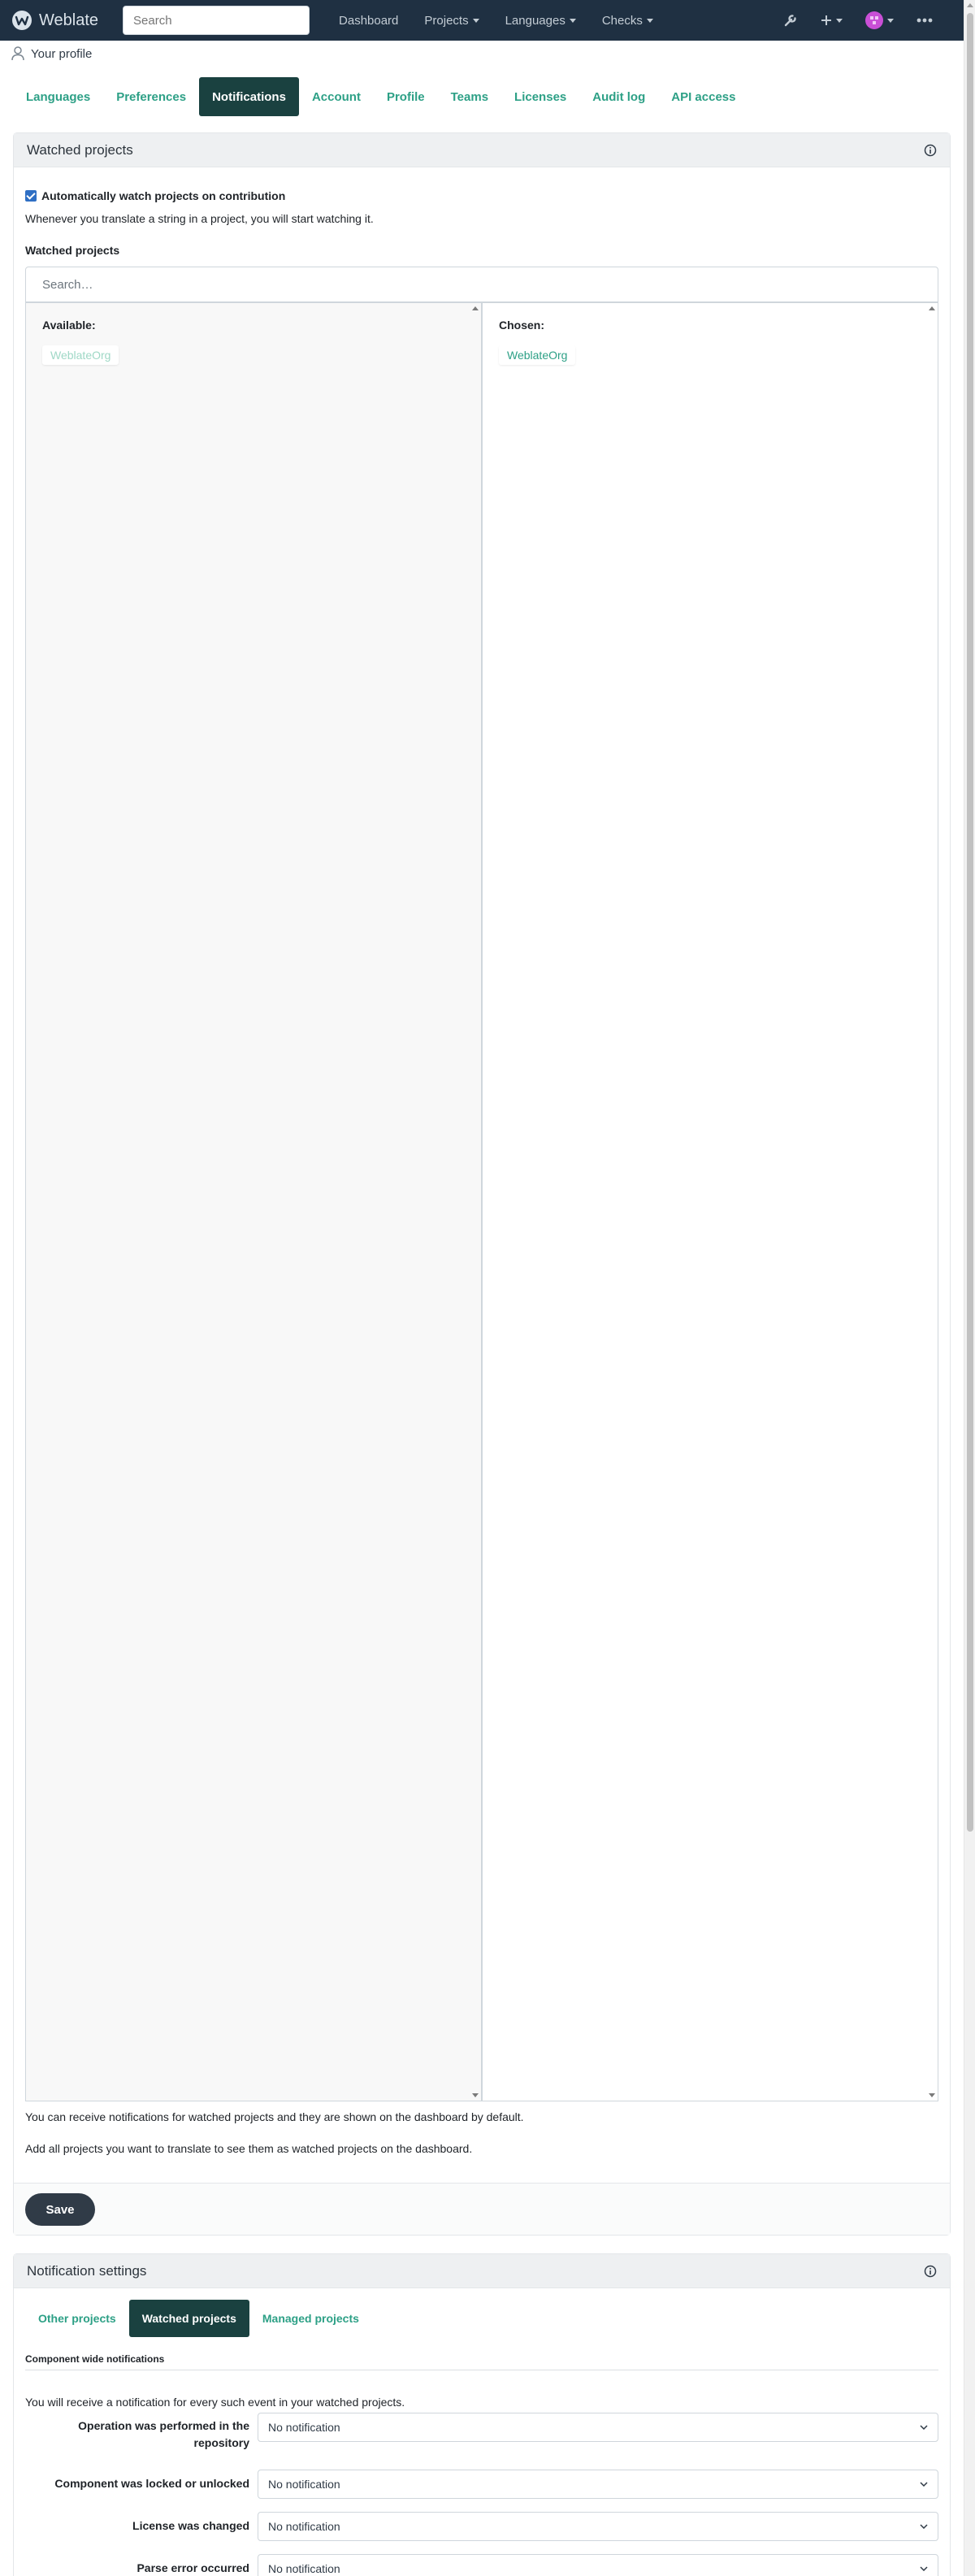 The image size is (975, 2576). What do you see at coordinates (826, 20) in the screenshot?
I see `plus-icon` at bounding box center [826, 20].